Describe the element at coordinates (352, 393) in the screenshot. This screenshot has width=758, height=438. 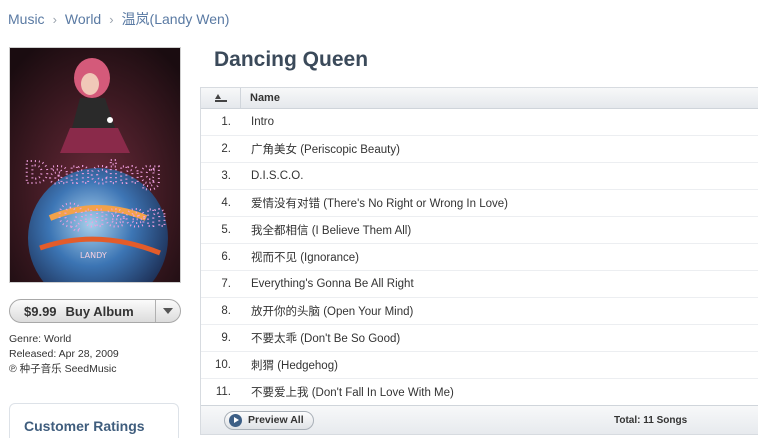
I see `track-title: 不要爱上我 (Don't Fall In Love With Me)` at that location.